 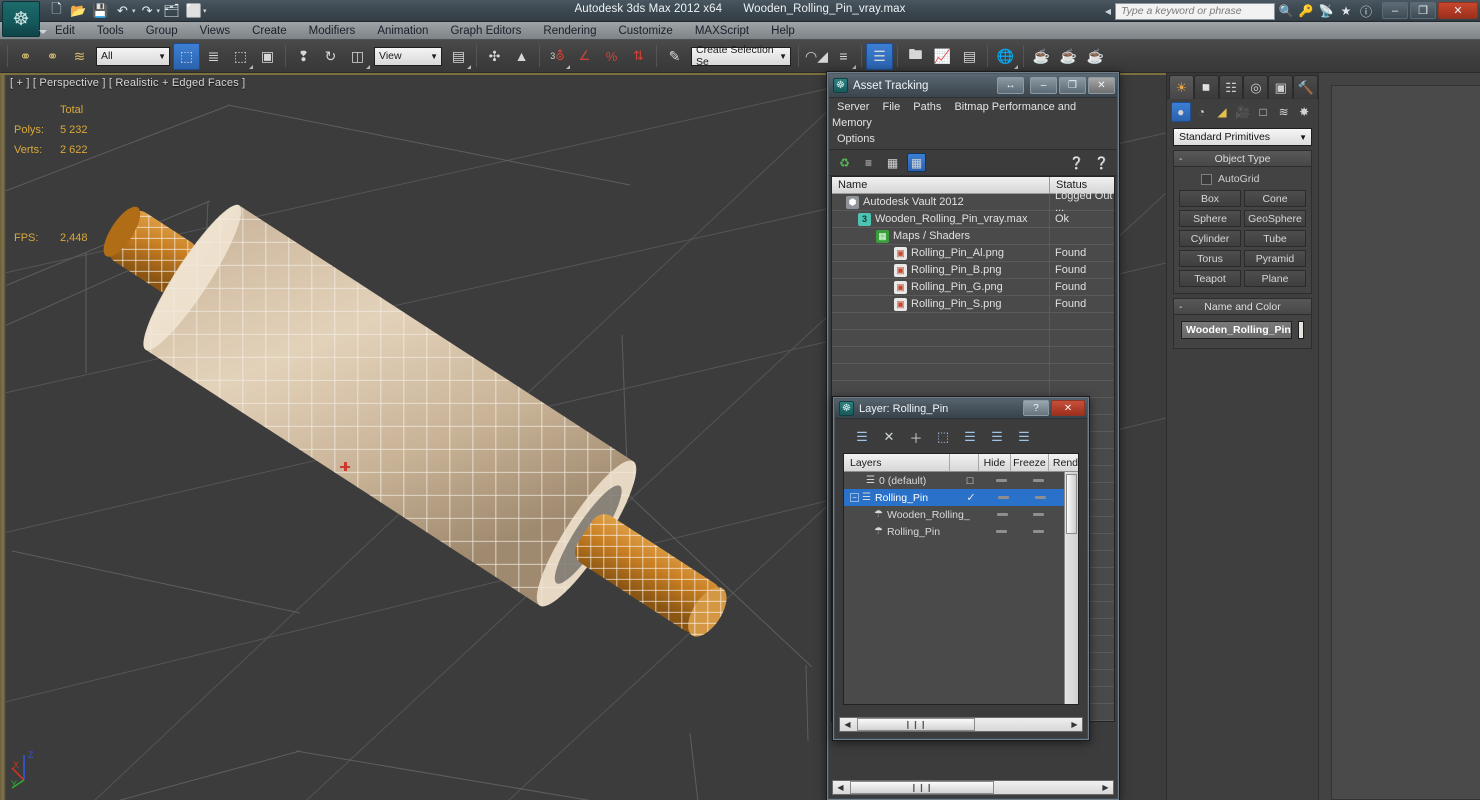 I want to click on pyramid-button: Pyramid, so click(x=1275, y=258).